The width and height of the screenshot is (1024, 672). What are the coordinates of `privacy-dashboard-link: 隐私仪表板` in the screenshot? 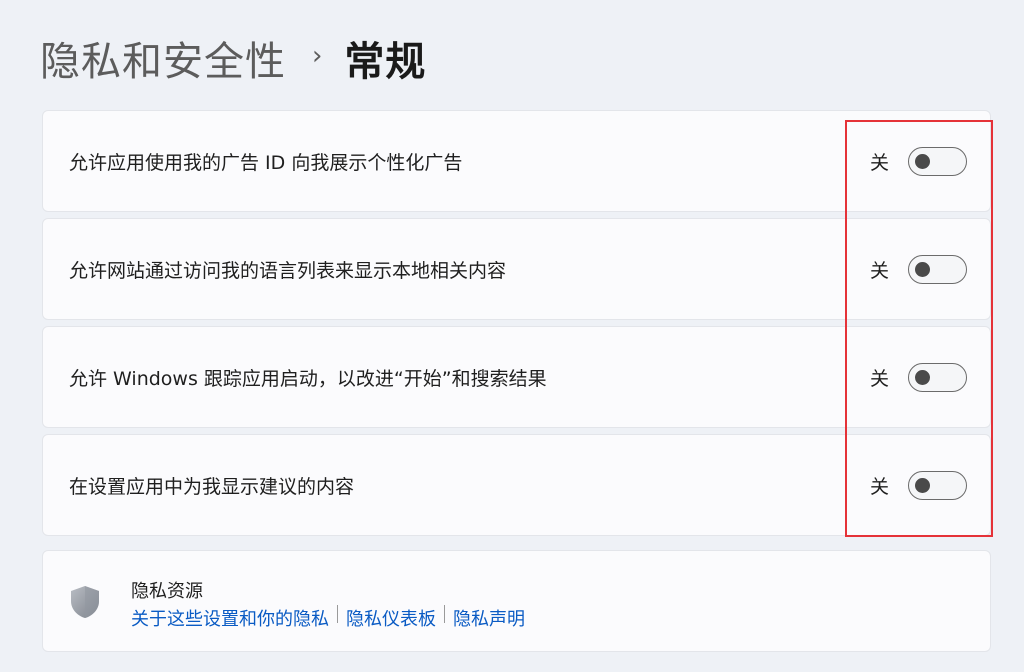 It's located at (391, 618).